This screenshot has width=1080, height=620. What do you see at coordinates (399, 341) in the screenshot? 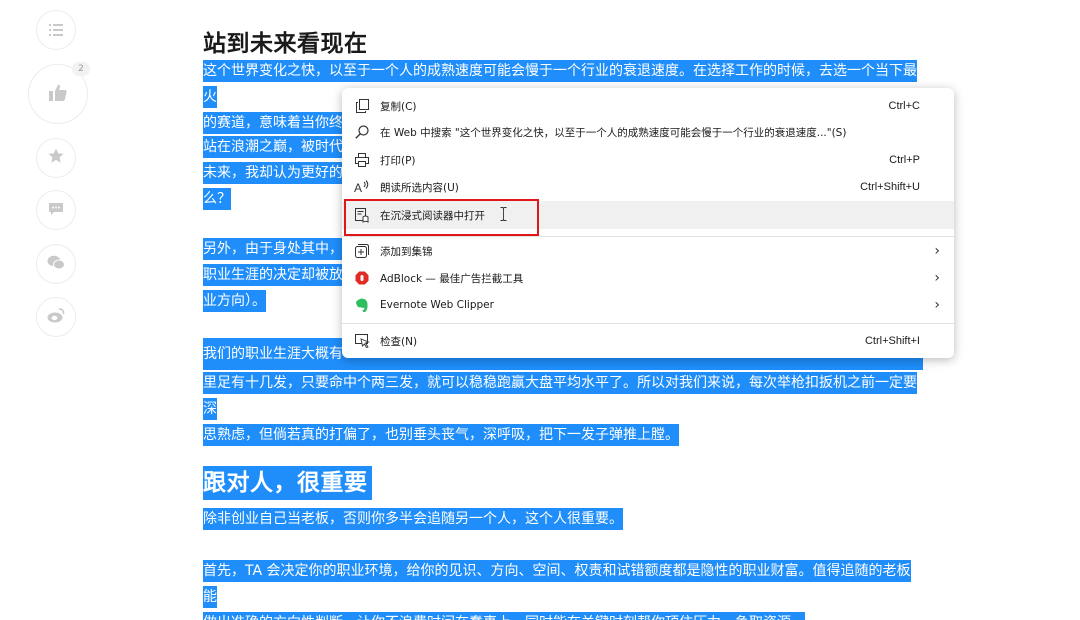
I see `menu-item-inspect-label: 检查(N)` at bounding box center [399, 341].